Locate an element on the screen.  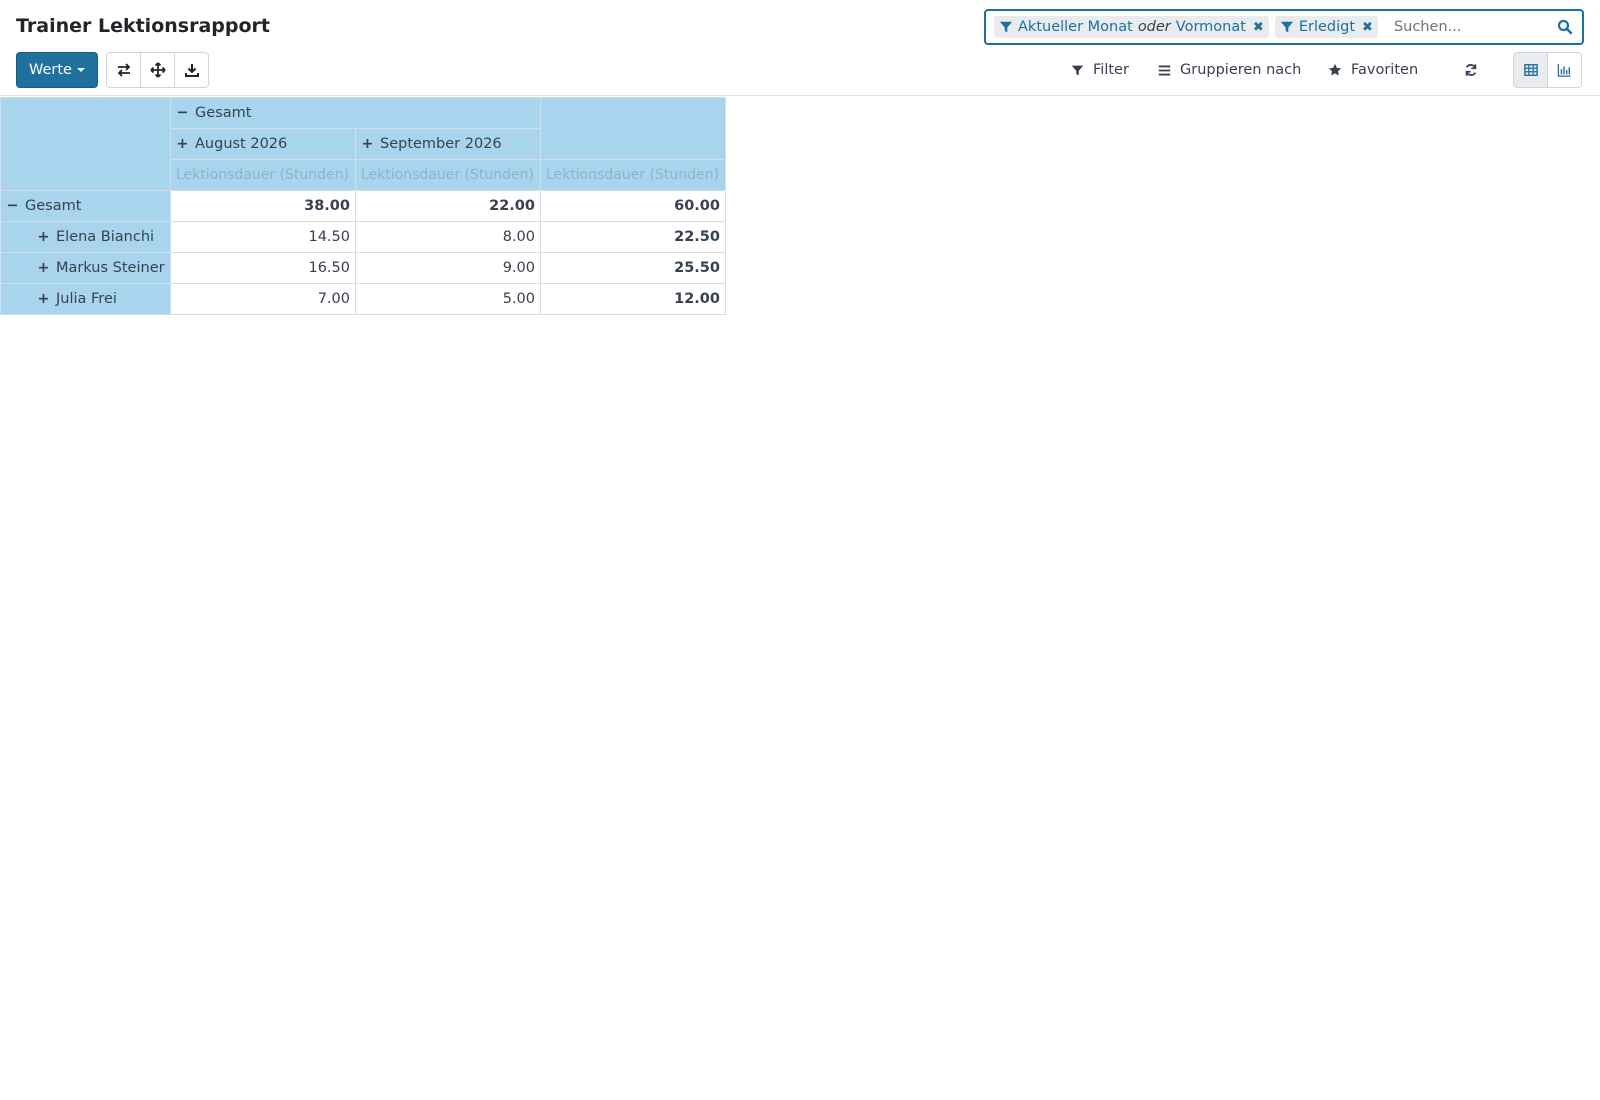
table-row: + Julia Frei 7.00 5.00 12.00 is located at coordinates (363, 299).